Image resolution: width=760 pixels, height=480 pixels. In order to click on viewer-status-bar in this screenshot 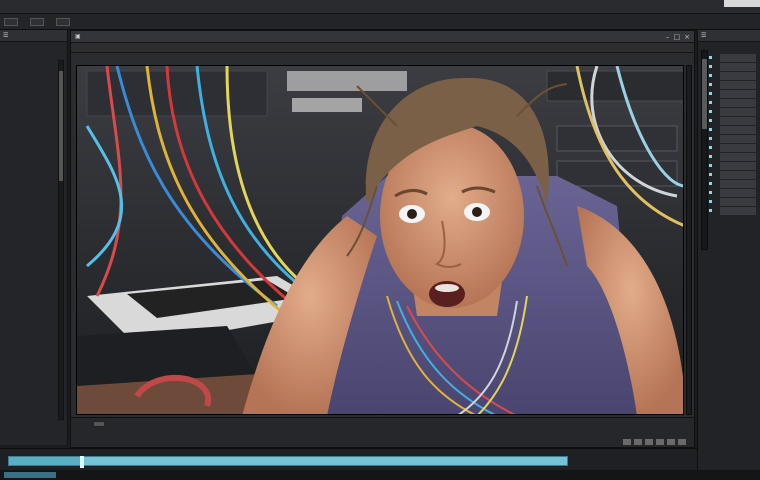, I will do `click(382, 432)`.